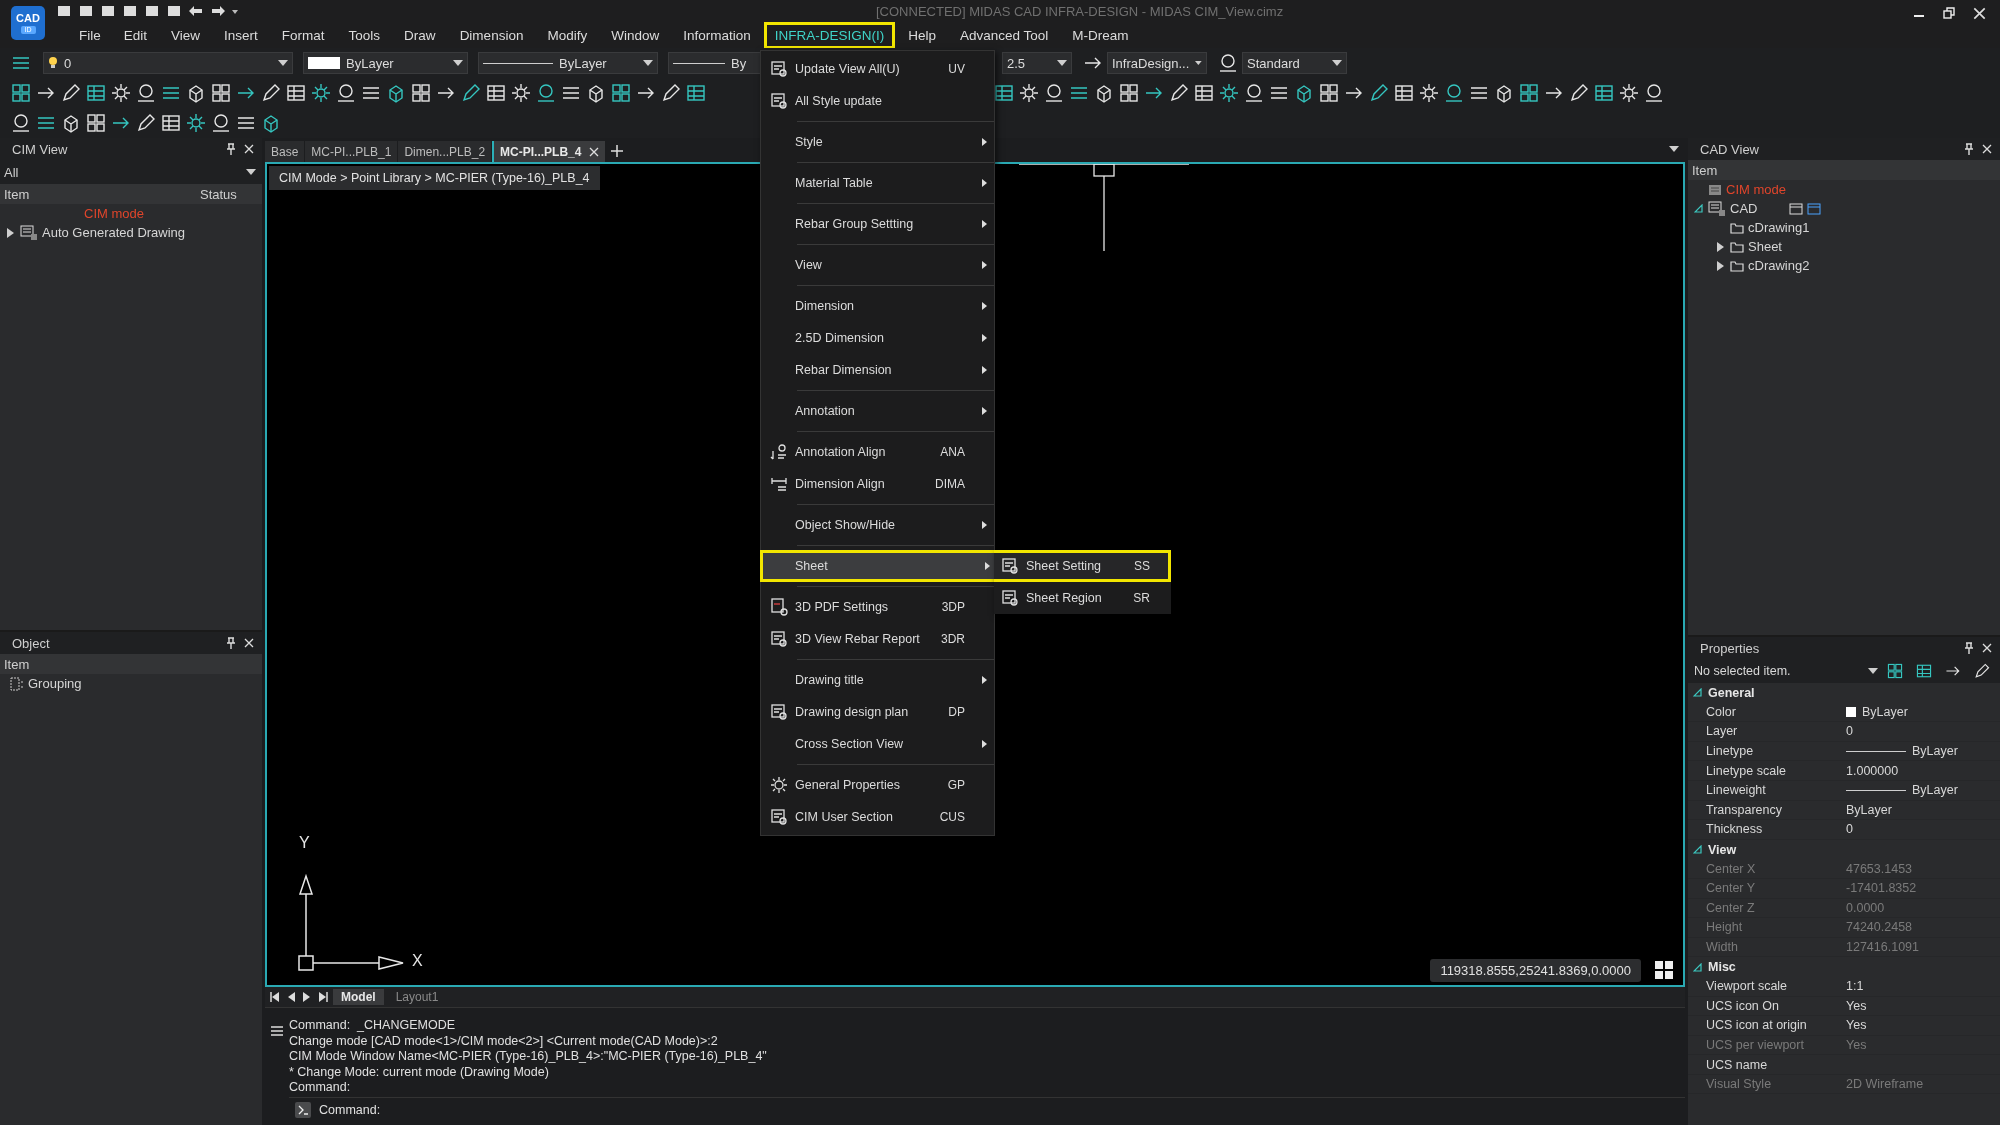  Describe the element at coordinates (303, 35) in the screenshot. I see `menu-item: Format` at that location.